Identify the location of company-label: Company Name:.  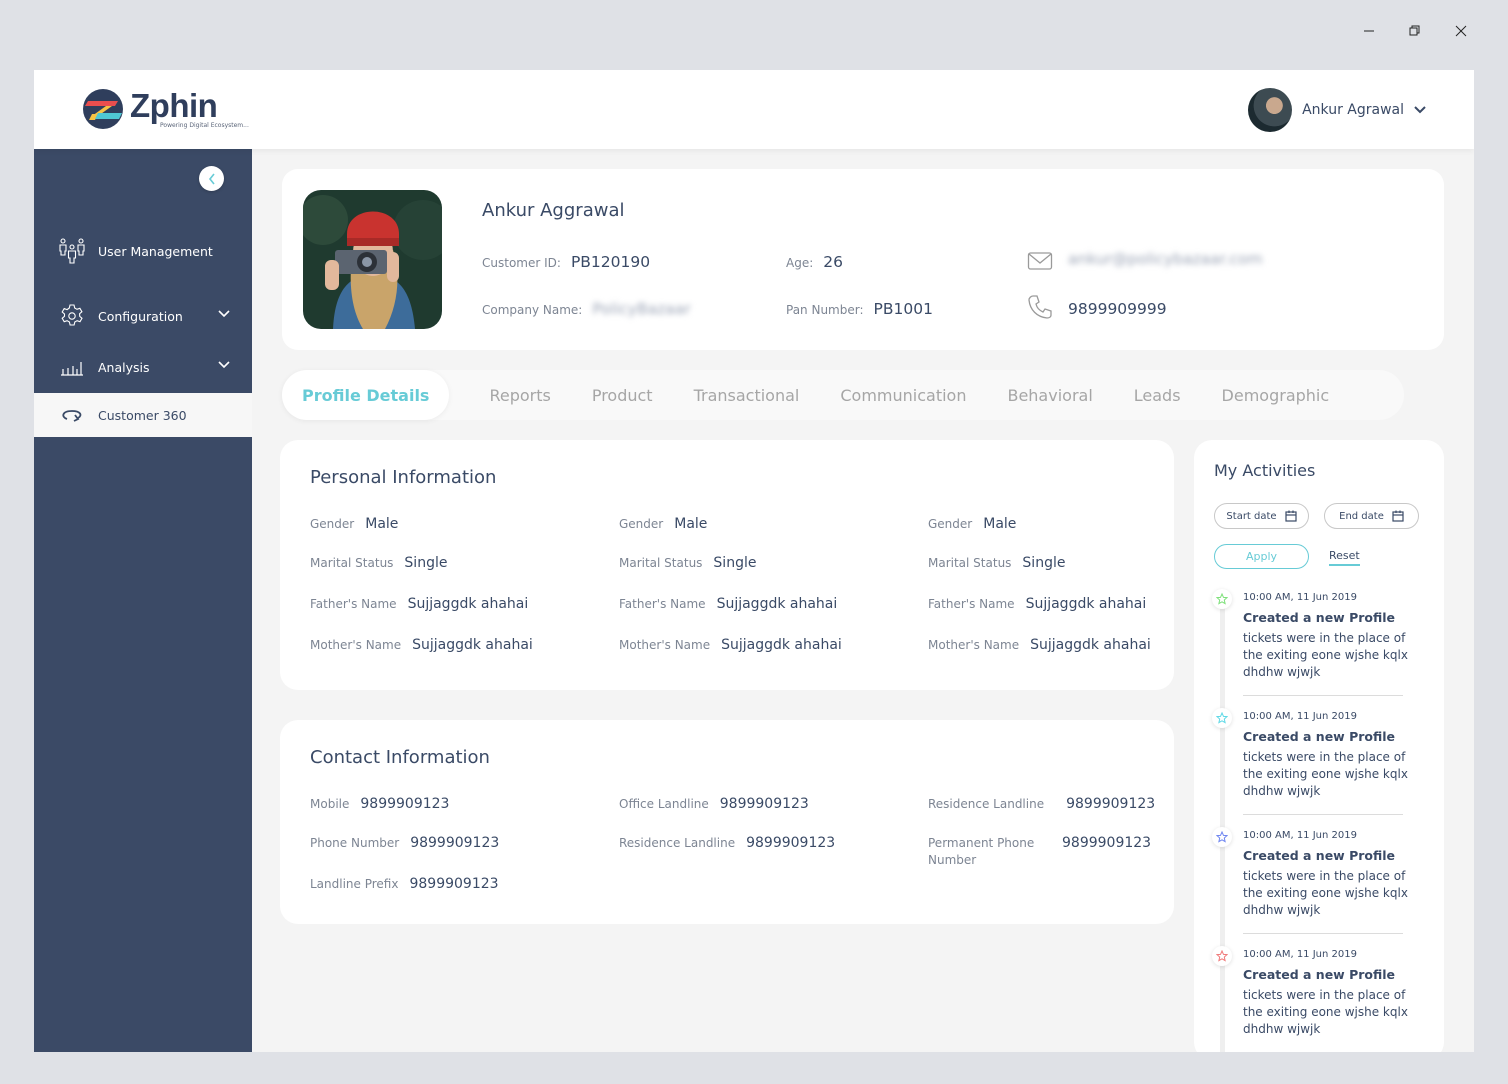
(532, 310).